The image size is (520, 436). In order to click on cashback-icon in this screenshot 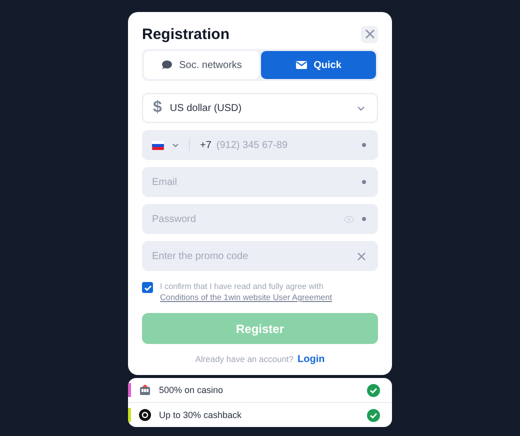, I will do `click(145, 415)`.